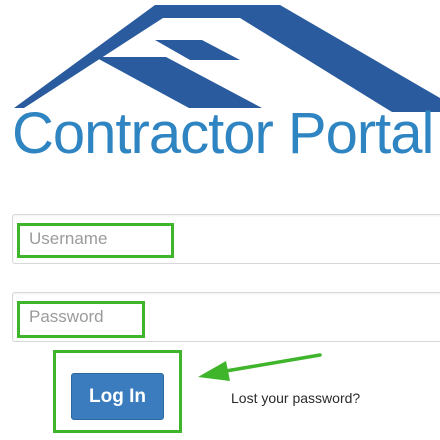  Describe the element at coordinates (223, 133) in the screenshot. I see `portal-title: Contractor Portal` at that location.